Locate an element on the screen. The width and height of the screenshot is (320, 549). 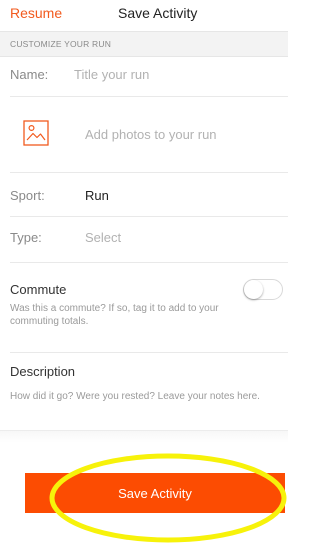
toggle-knob is located at coordinates (253, 289).